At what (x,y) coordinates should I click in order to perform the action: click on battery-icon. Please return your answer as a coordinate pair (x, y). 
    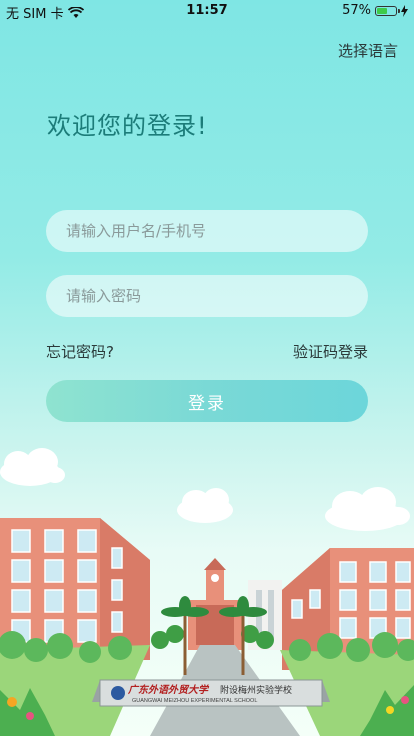
    Looking at the image, I should click on (387, 10).